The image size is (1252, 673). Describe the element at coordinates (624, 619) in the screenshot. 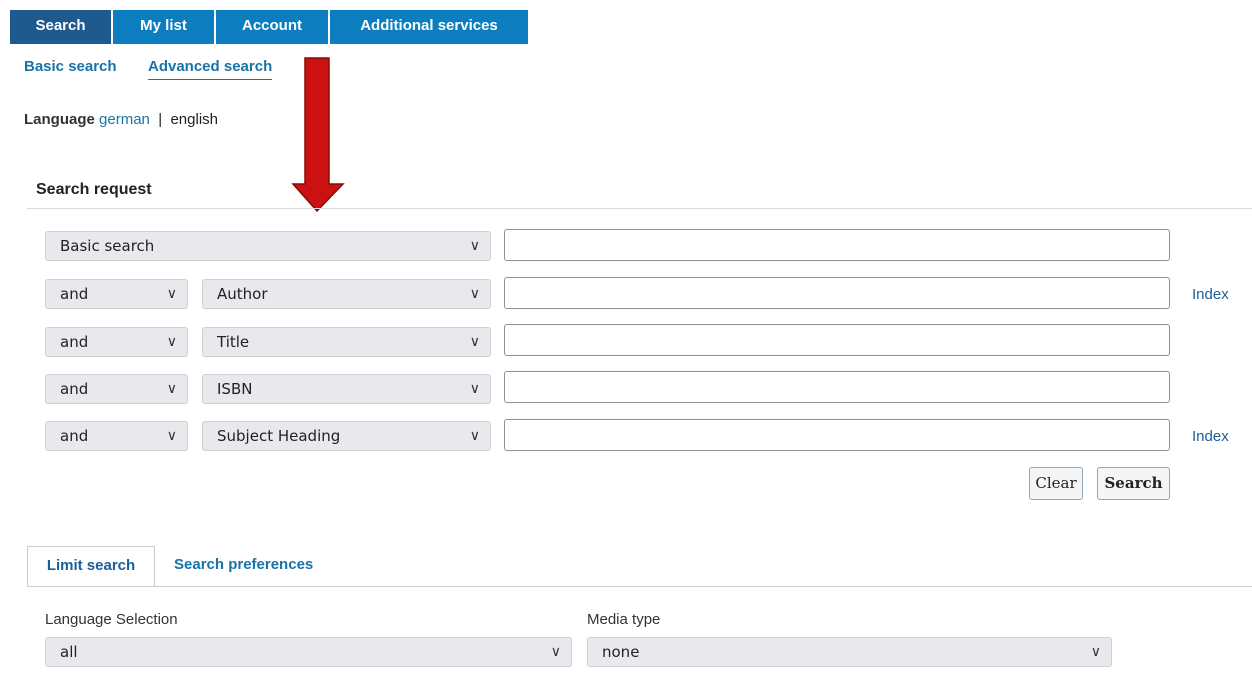

I see `media-type-label: Media type` at that location.